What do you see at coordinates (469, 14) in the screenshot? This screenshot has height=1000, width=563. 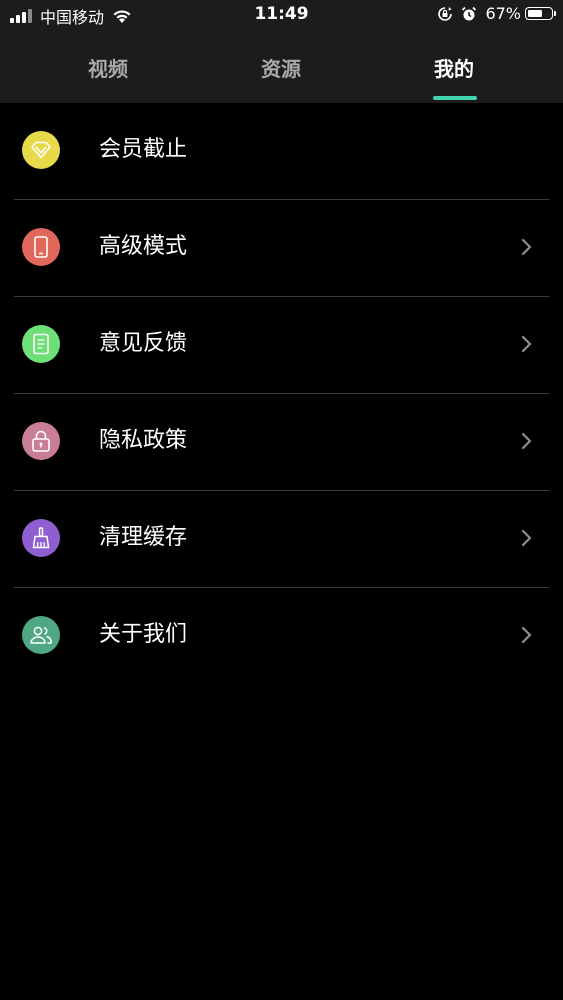 I see `alarm-icon` at bounding box center [469, 14].